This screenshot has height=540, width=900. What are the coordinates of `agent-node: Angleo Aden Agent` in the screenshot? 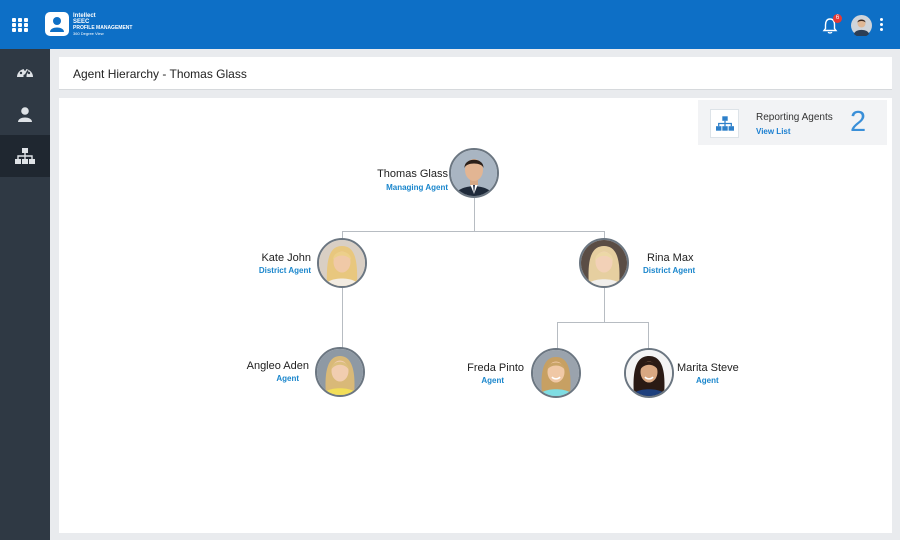 It's located at (299, 374).